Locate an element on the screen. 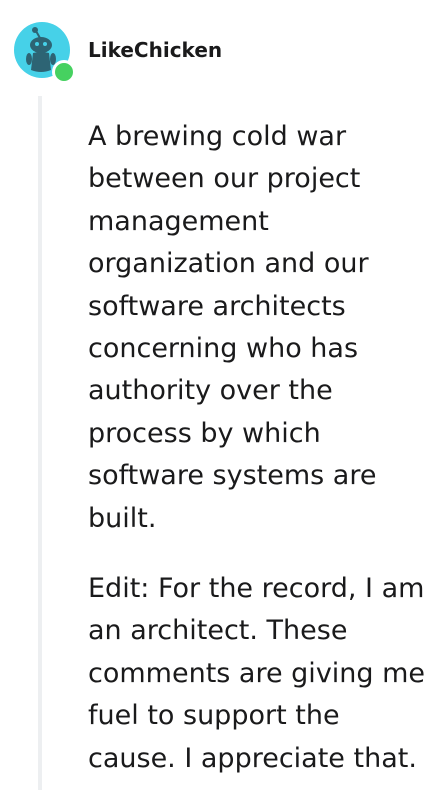 This screenshot has width=446, height=790. user-avatar is located at coordinates (45, 53).